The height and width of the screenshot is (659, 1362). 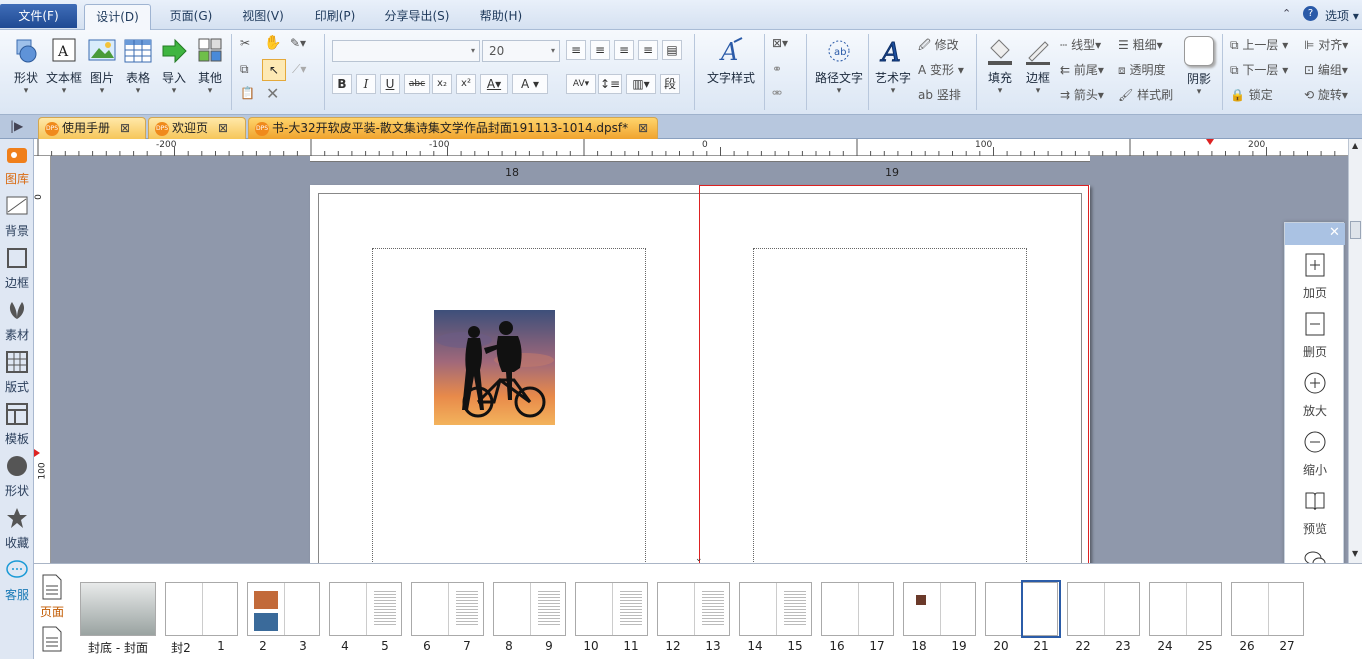 I want to click on char-spacing-icon: AV▾, so click(x=581, y=84).